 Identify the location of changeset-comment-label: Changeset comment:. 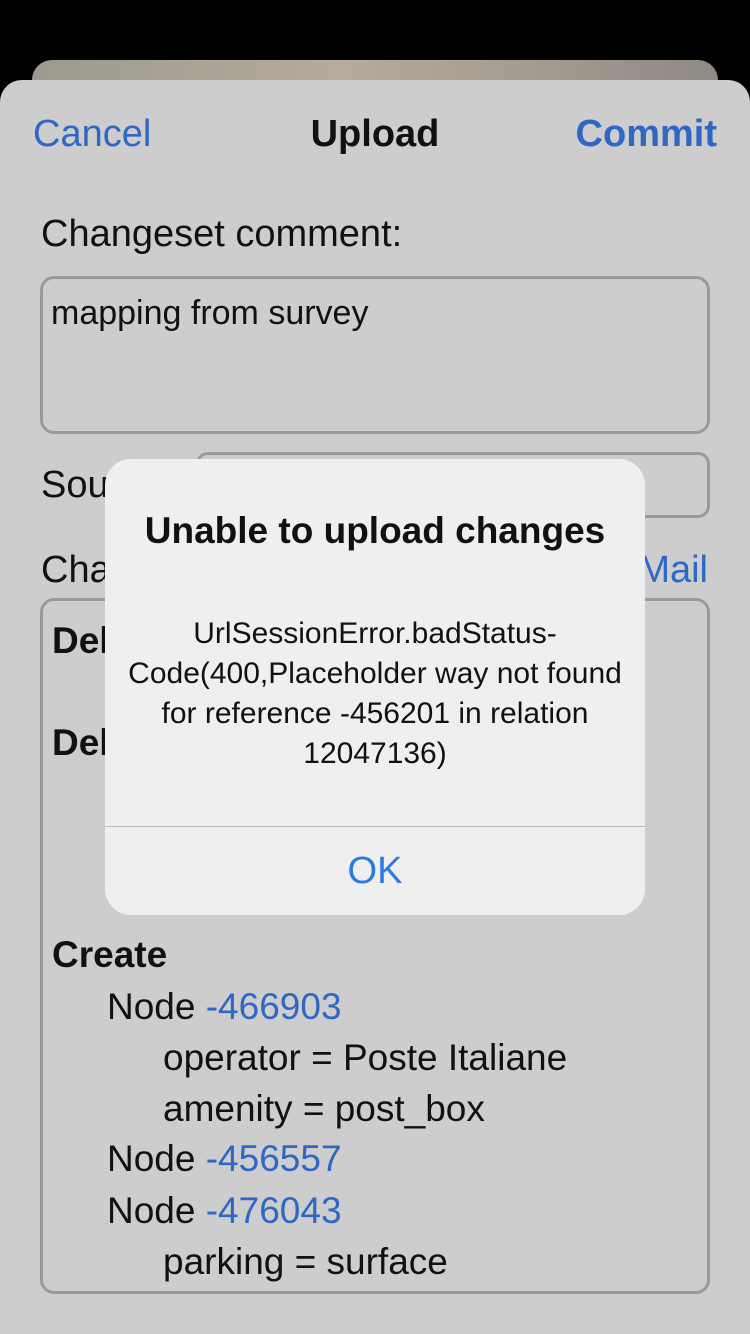
(222, 234).